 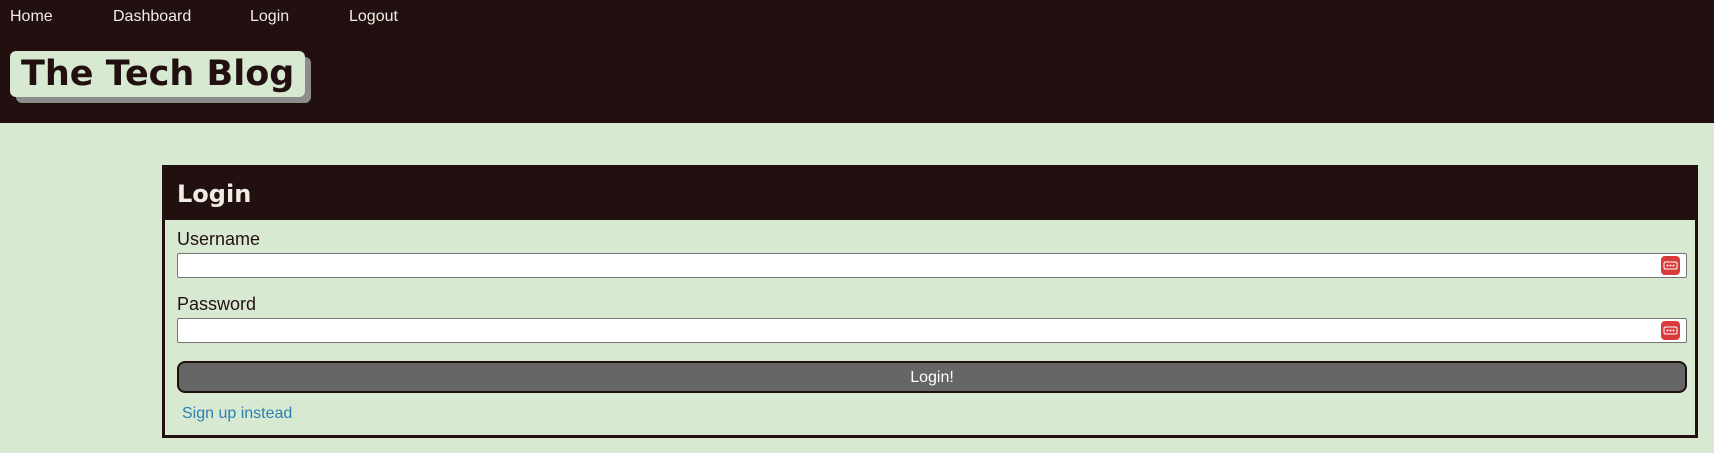 What do you see at coordinates (31, 17) in the screenshot?
I see `nav-link-home: Home` at bounding box center [31, 17].